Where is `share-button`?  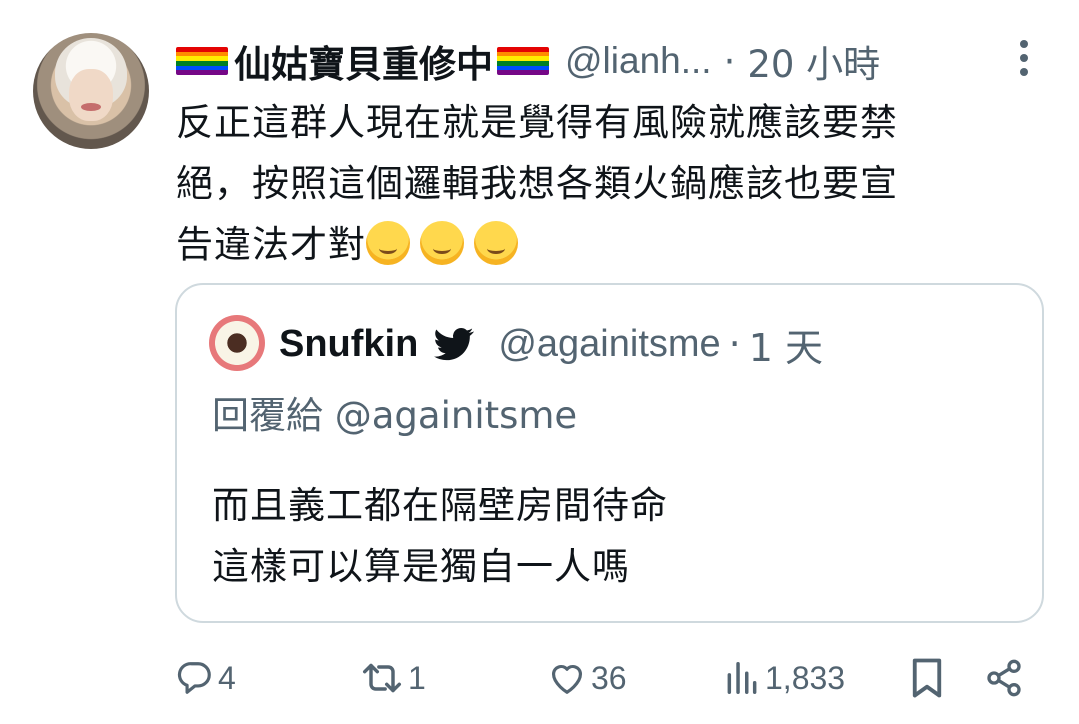
share-button is located at coordinates (1004, 678).